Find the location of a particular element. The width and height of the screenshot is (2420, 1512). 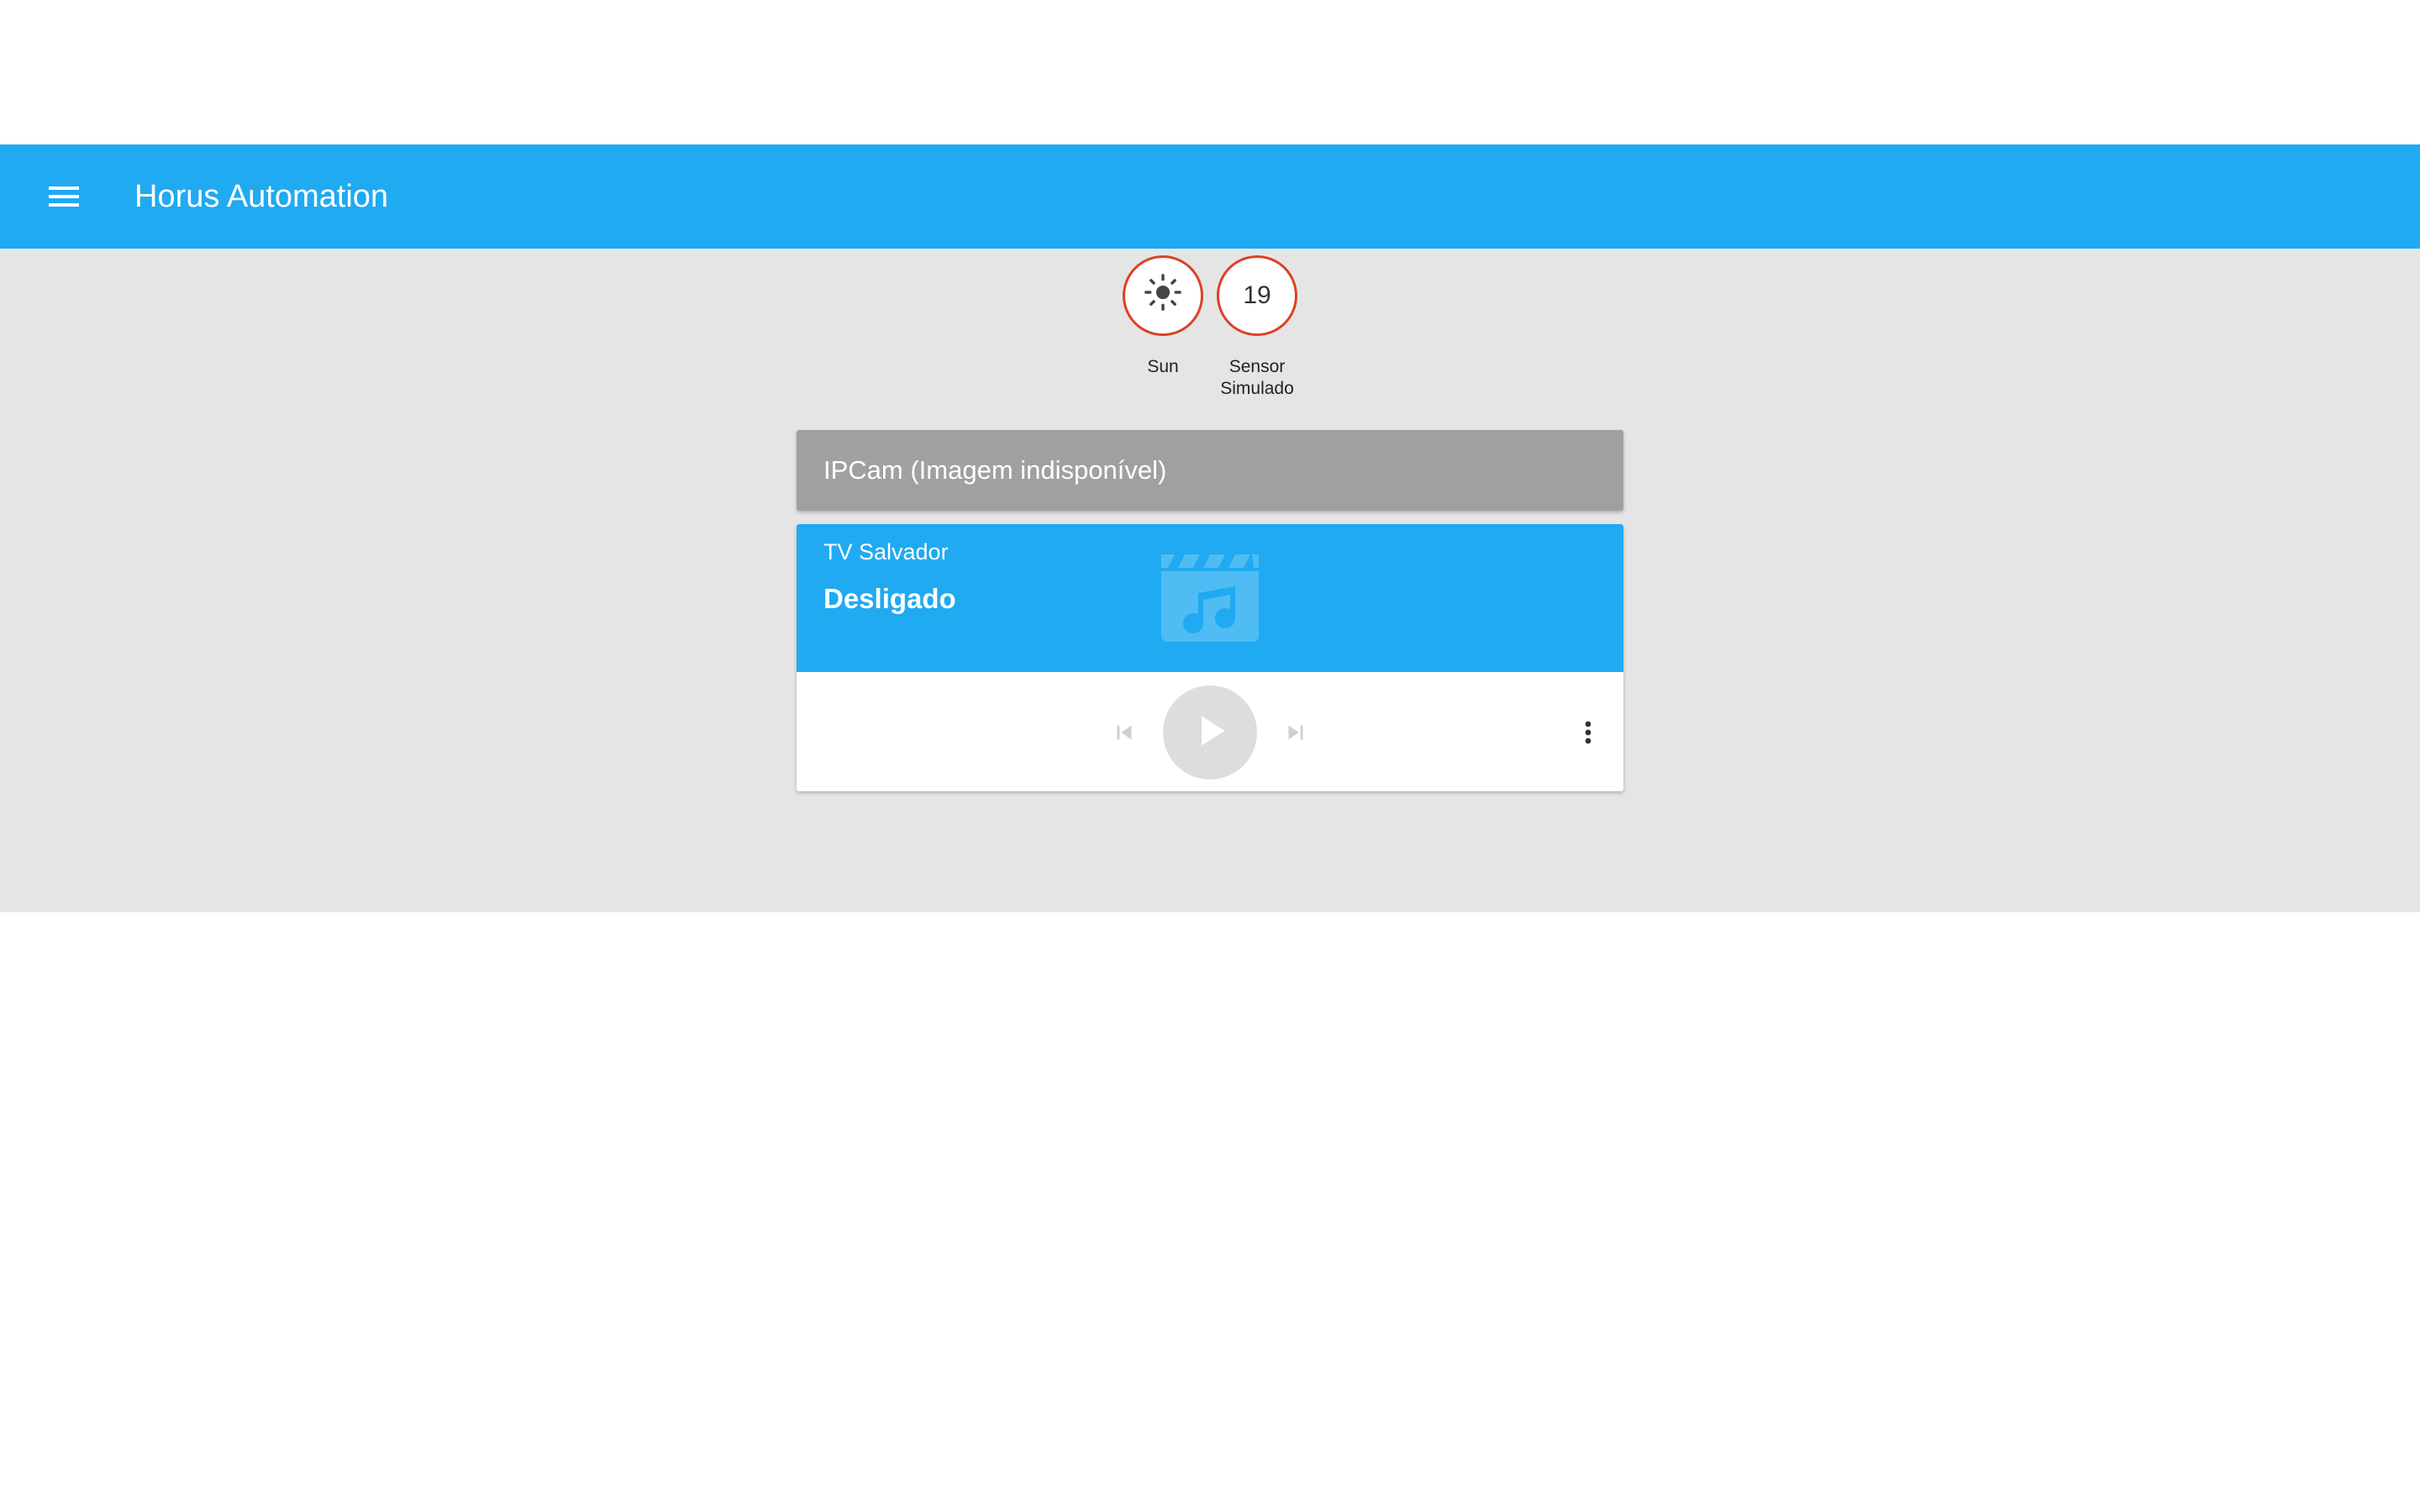

media-controls is located at coordinates (1210, 731).